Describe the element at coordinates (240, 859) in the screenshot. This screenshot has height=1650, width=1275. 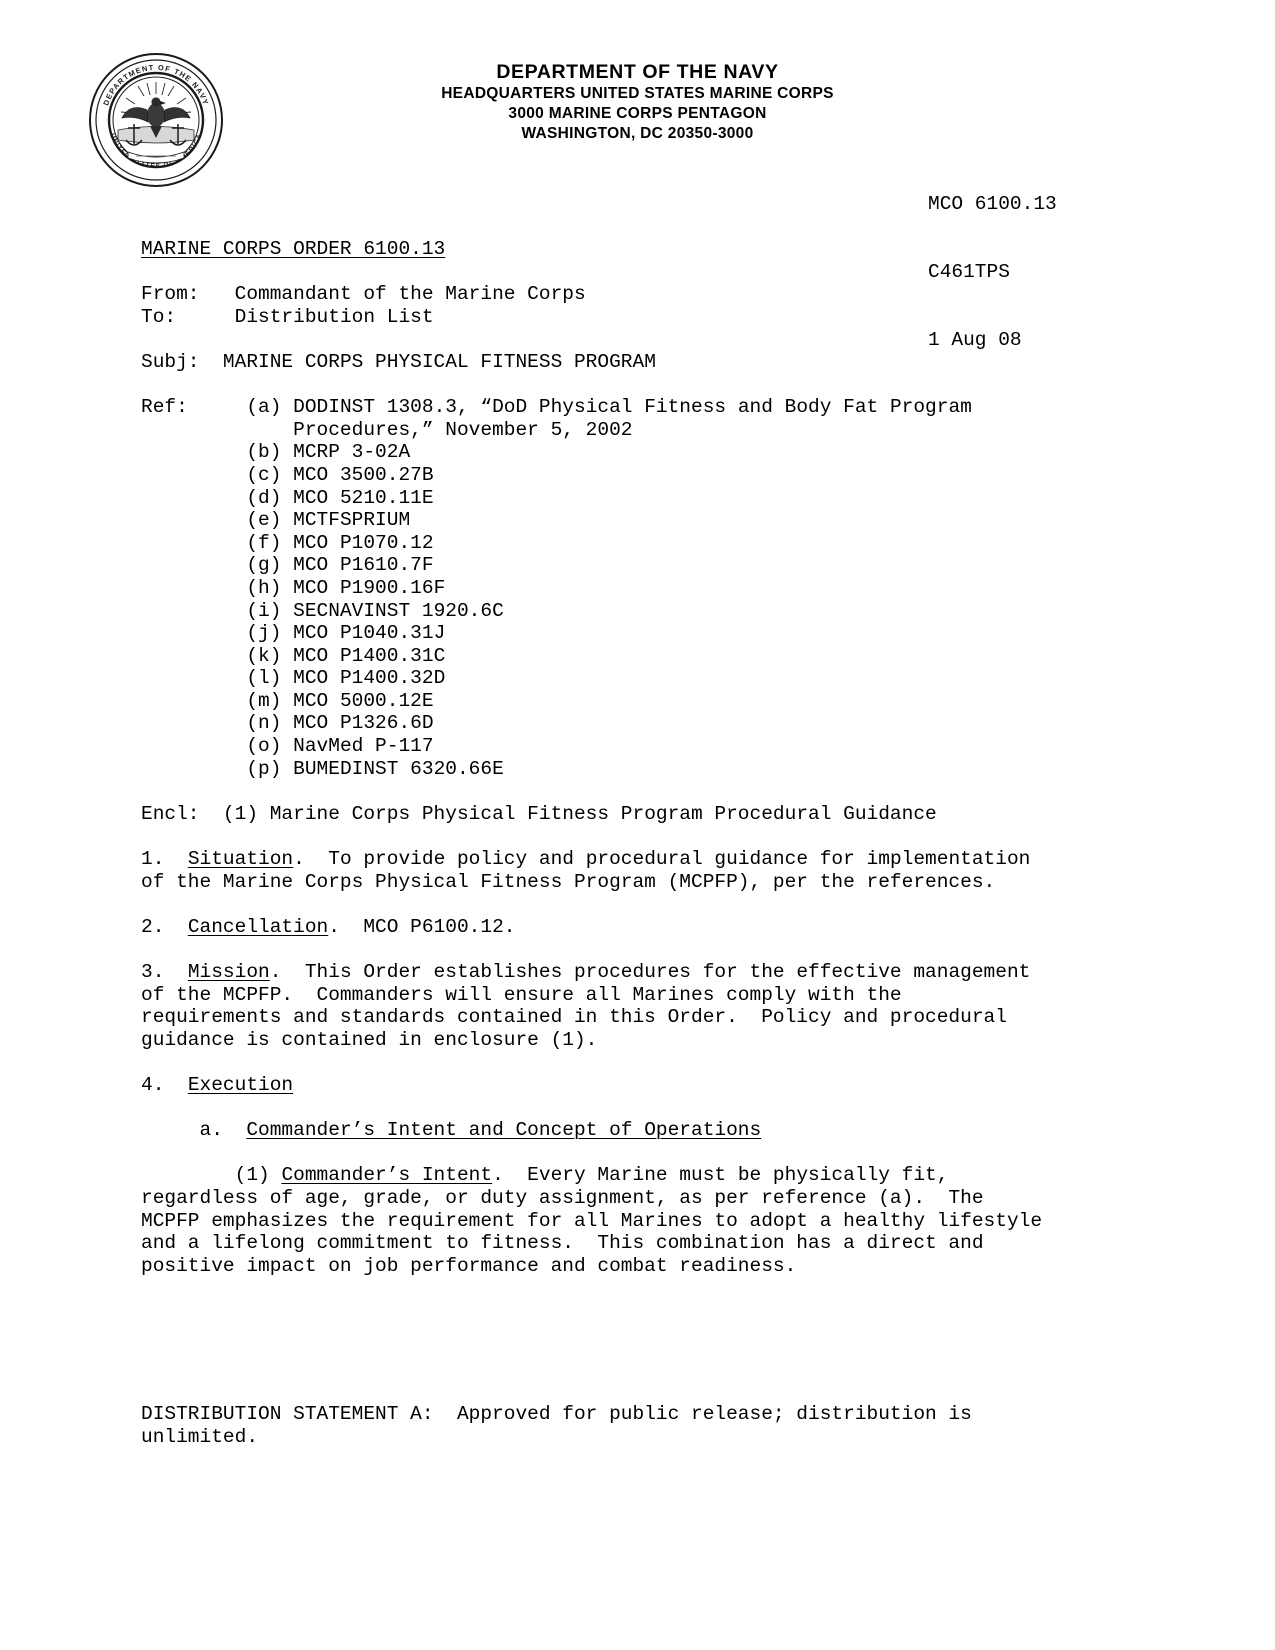
I see `paragraph-1-heading: Situation` at that location.